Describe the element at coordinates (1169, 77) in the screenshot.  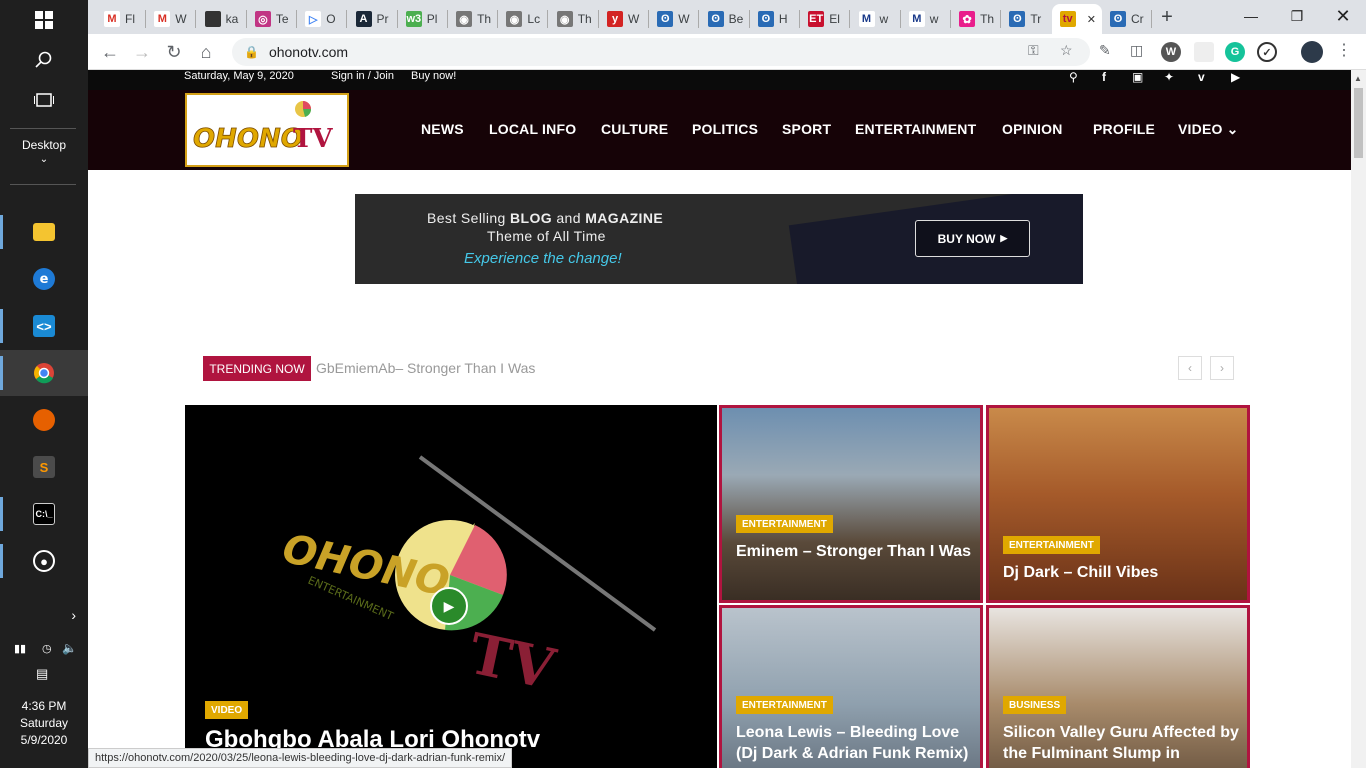
I see `twitter-icon: ✦` at that location.